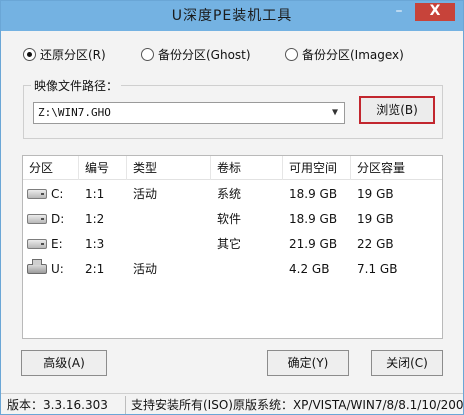 This screenshot has width=464, height=415. Describe the element at coordinates (64, 363) in the screenshot. I see `advanced-button: 高级(A)` at that location.